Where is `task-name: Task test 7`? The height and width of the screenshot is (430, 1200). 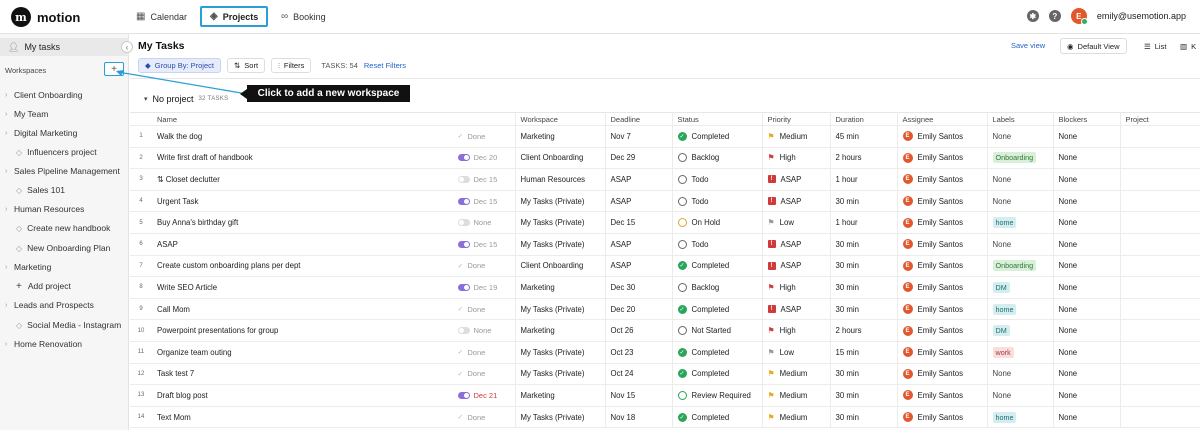
task-name: Task test 7 is located at coordinates (175, 373).